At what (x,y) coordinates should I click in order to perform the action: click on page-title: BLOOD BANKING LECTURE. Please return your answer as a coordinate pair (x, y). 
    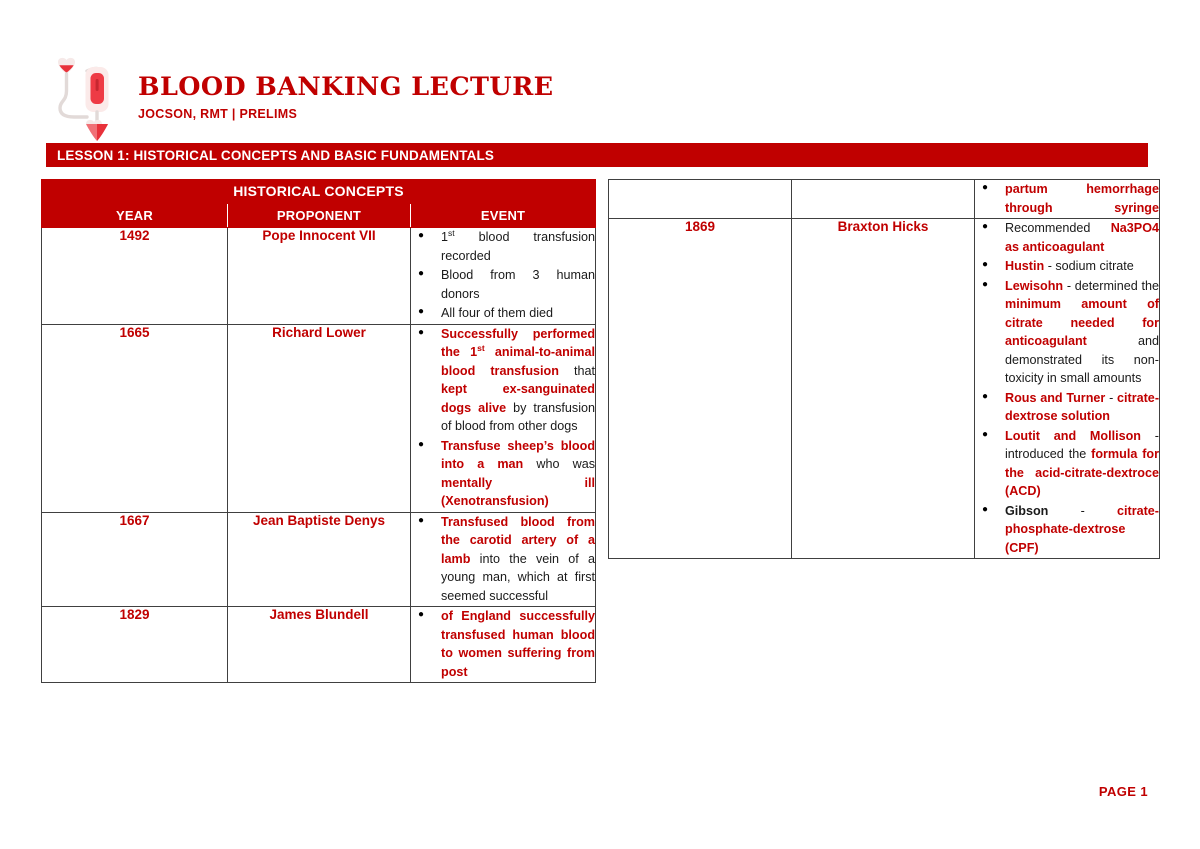
    Looking at the image, I should click on (346, 86).